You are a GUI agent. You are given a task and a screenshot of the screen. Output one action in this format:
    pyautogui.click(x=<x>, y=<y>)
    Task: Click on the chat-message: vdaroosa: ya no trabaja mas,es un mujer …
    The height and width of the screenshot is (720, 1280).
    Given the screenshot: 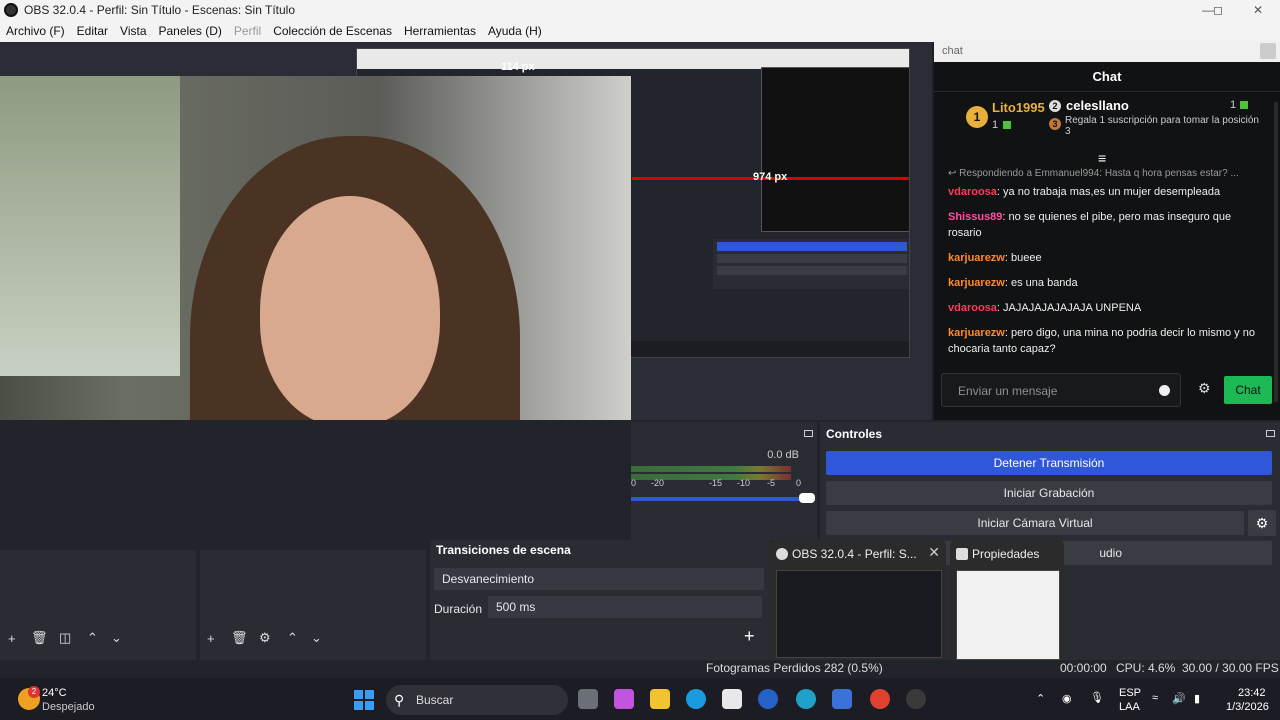 What is the action you would take?
    pyautogui.click(x=1104, y=192)
    